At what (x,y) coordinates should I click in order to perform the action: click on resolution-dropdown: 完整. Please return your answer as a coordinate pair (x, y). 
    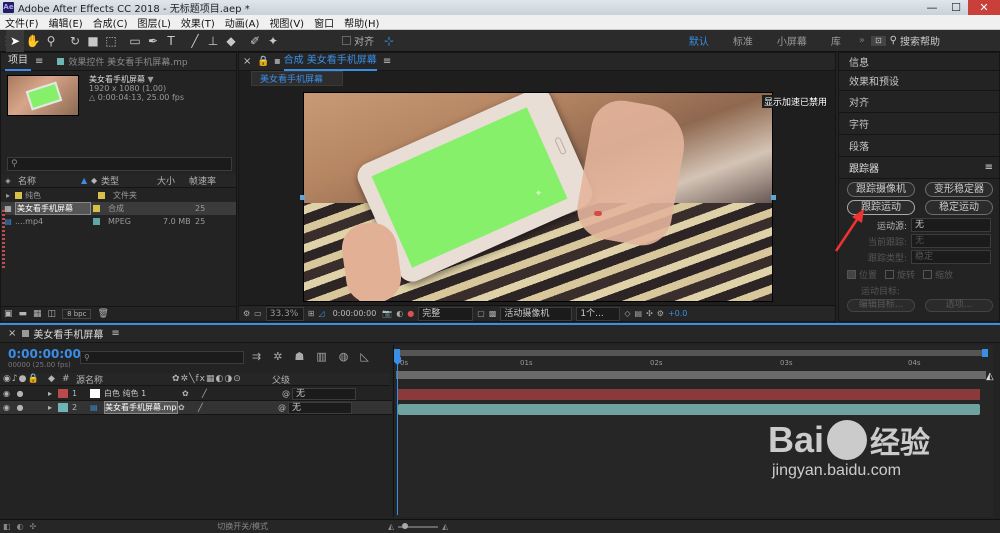
    Looking at the image, I should click on (446, 313).